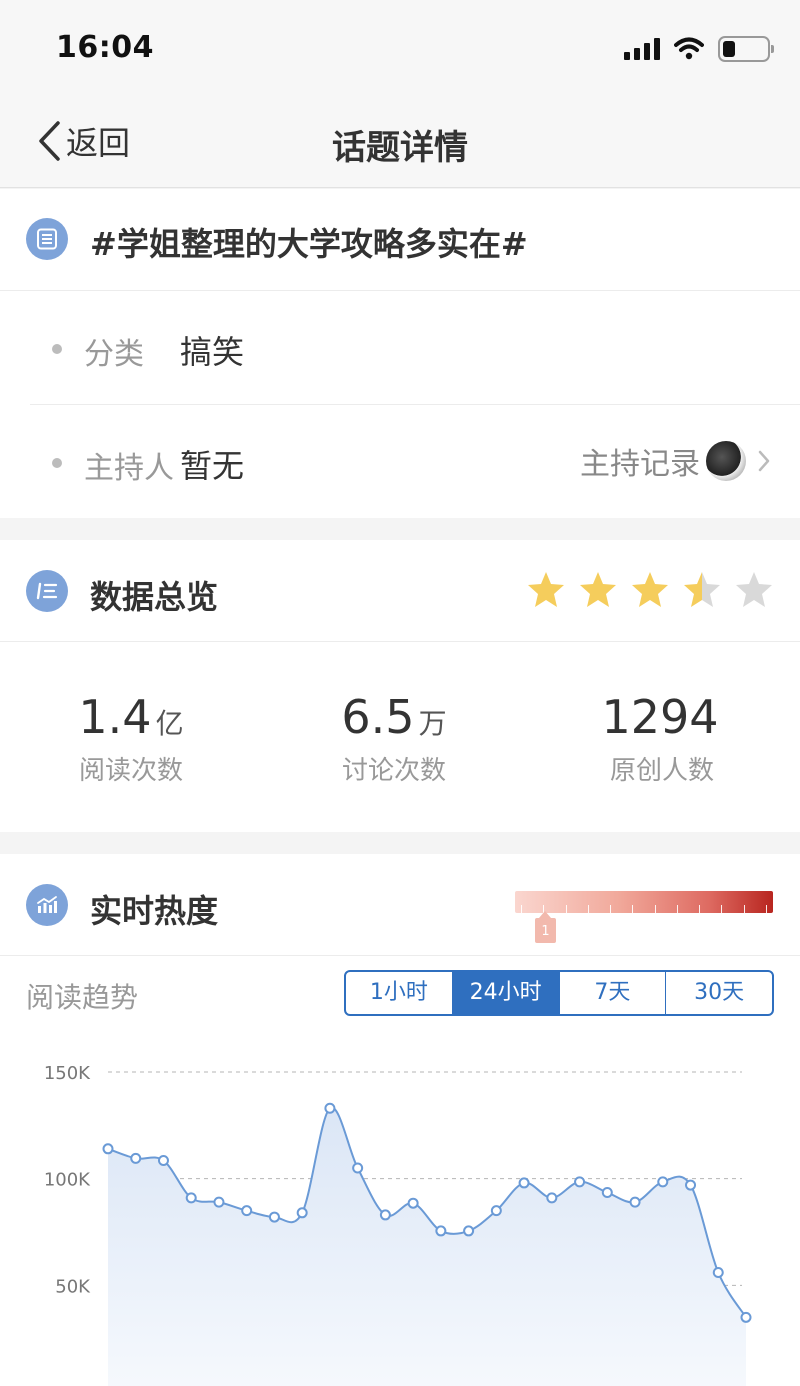  I want to click on section-title: 实时热度, so click(154, 911).